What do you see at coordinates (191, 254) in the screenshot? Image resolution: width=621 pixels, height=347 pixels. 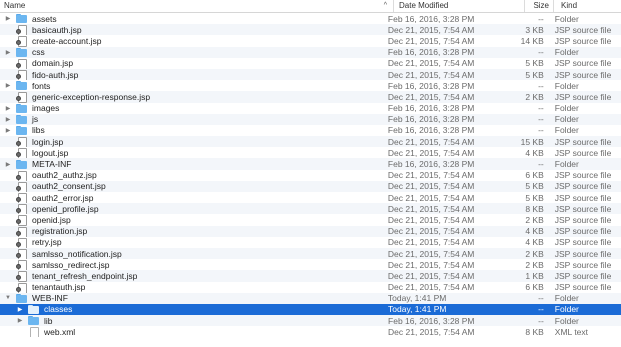 I see `name-cell: samlsso_notification.jsp` at bounding box center [191, 254].